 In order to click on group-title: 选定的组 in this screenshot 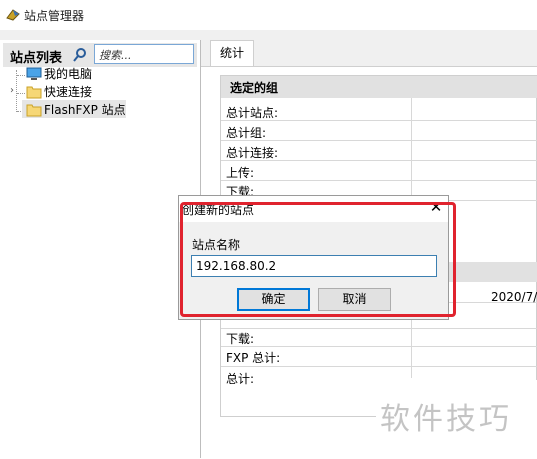, I will do `click(254, 88)`.